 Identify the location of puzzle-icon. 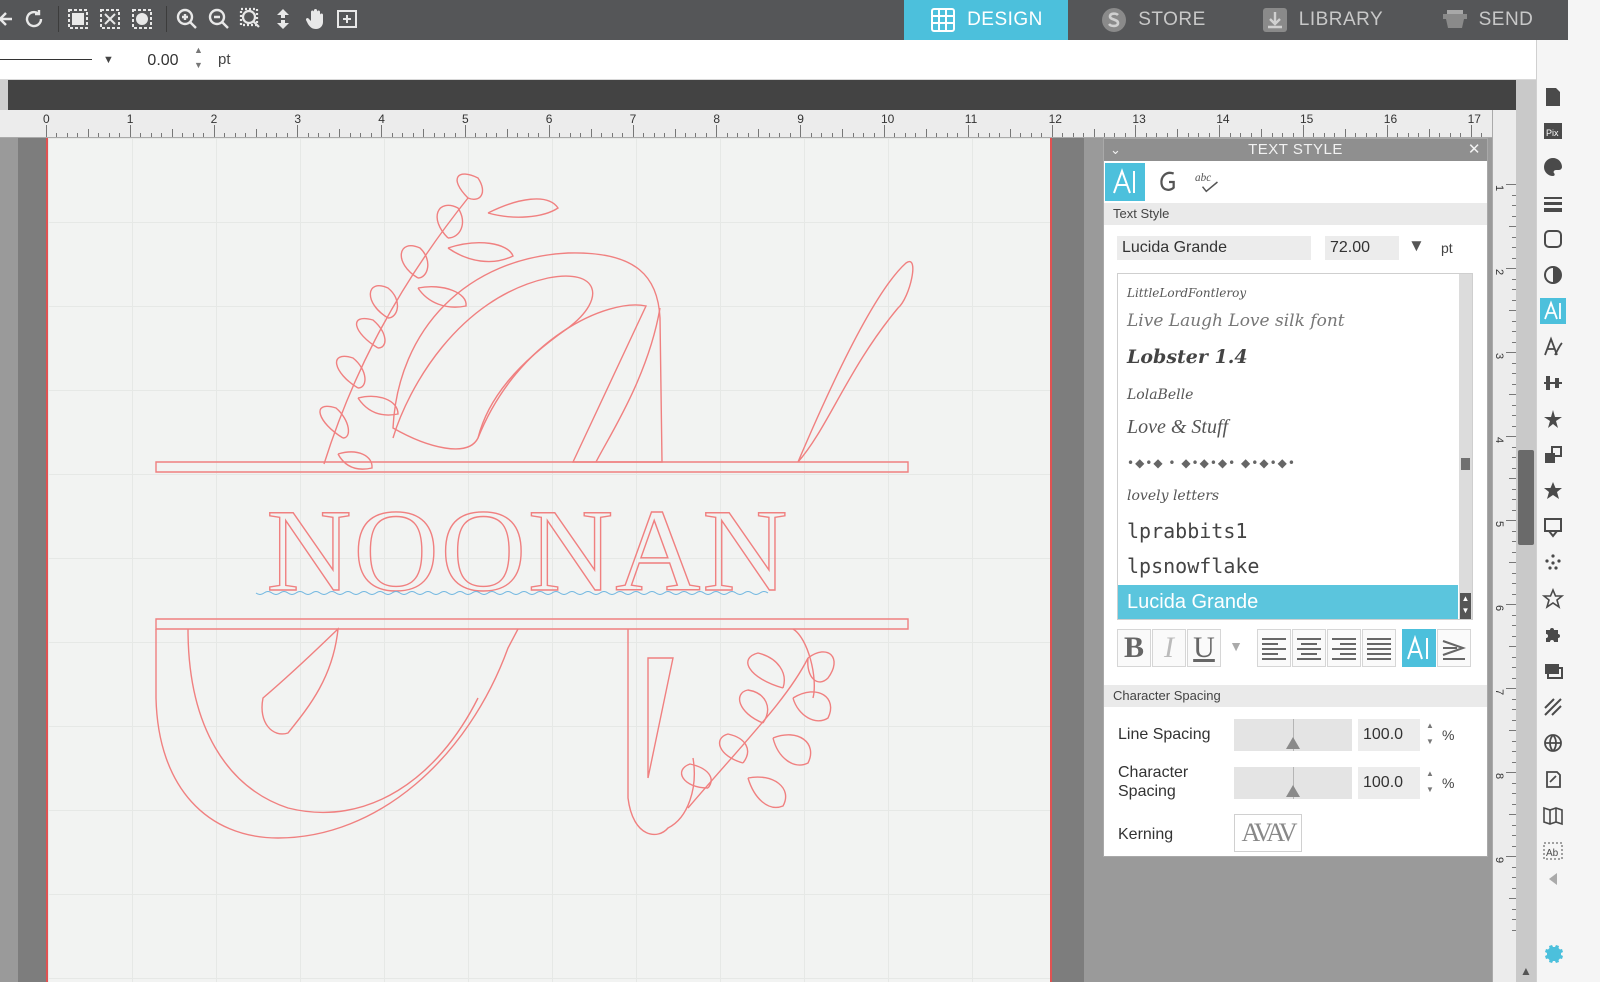
(1553, 635).